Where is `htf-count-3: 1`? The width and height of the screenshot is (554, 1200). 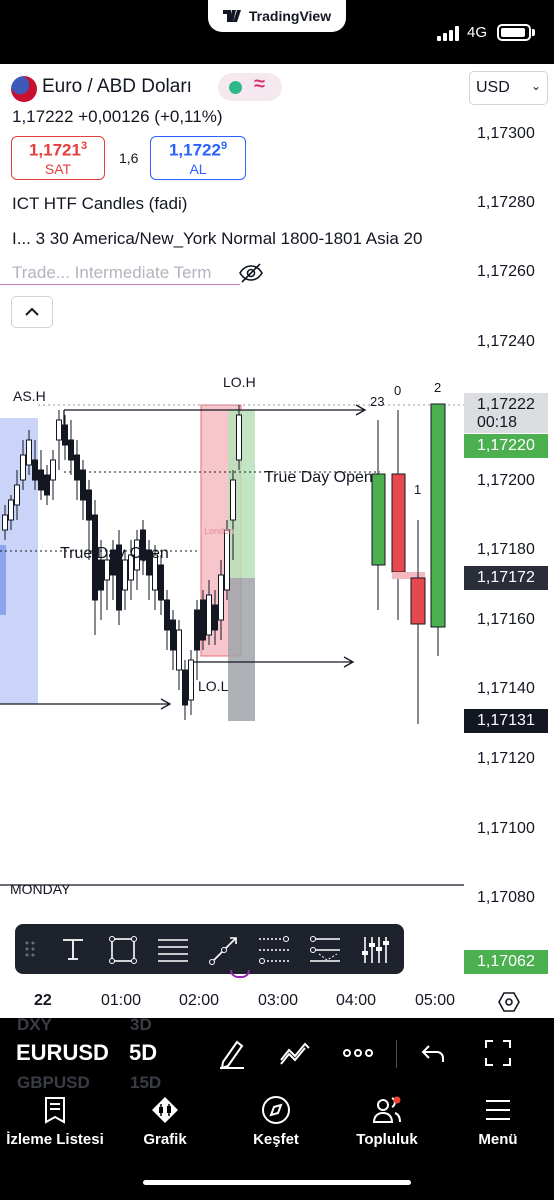 htf-count-3: 1 is located at coordinates (418, 489).